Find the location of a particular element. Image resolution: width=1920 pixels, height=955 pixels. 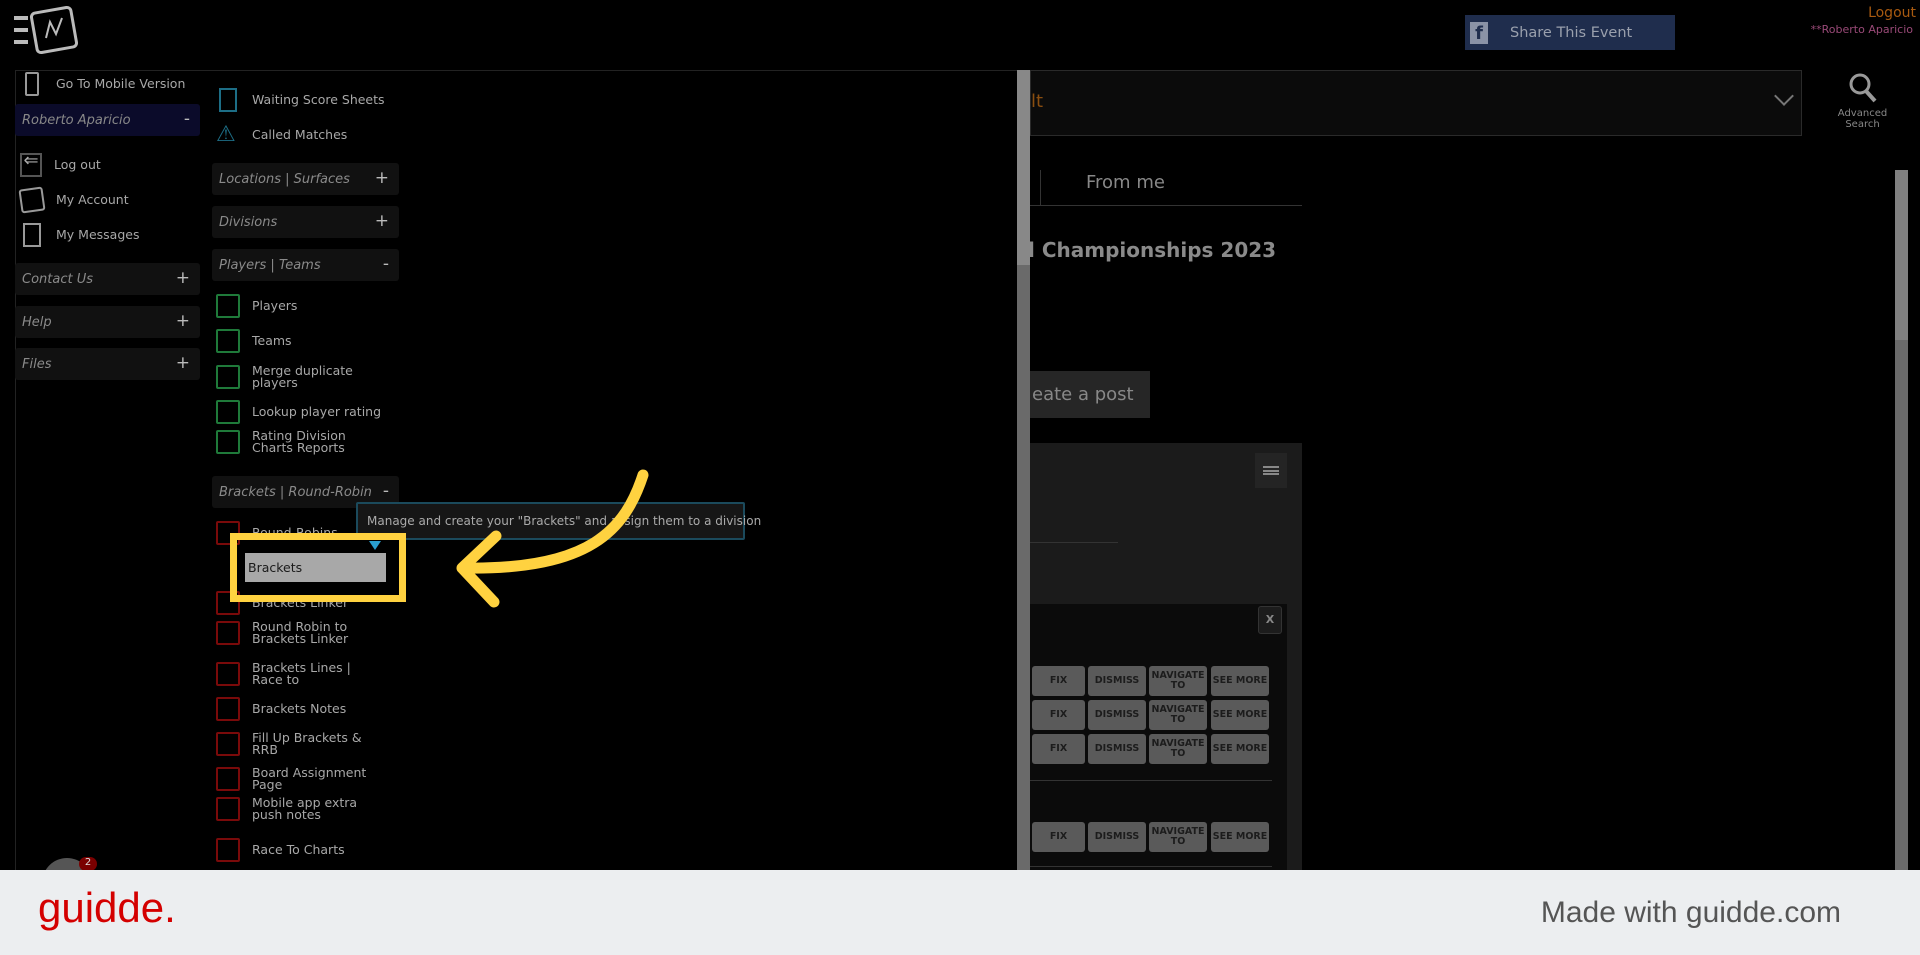

facebook-icon: f is located at coordinates (1479, 32).